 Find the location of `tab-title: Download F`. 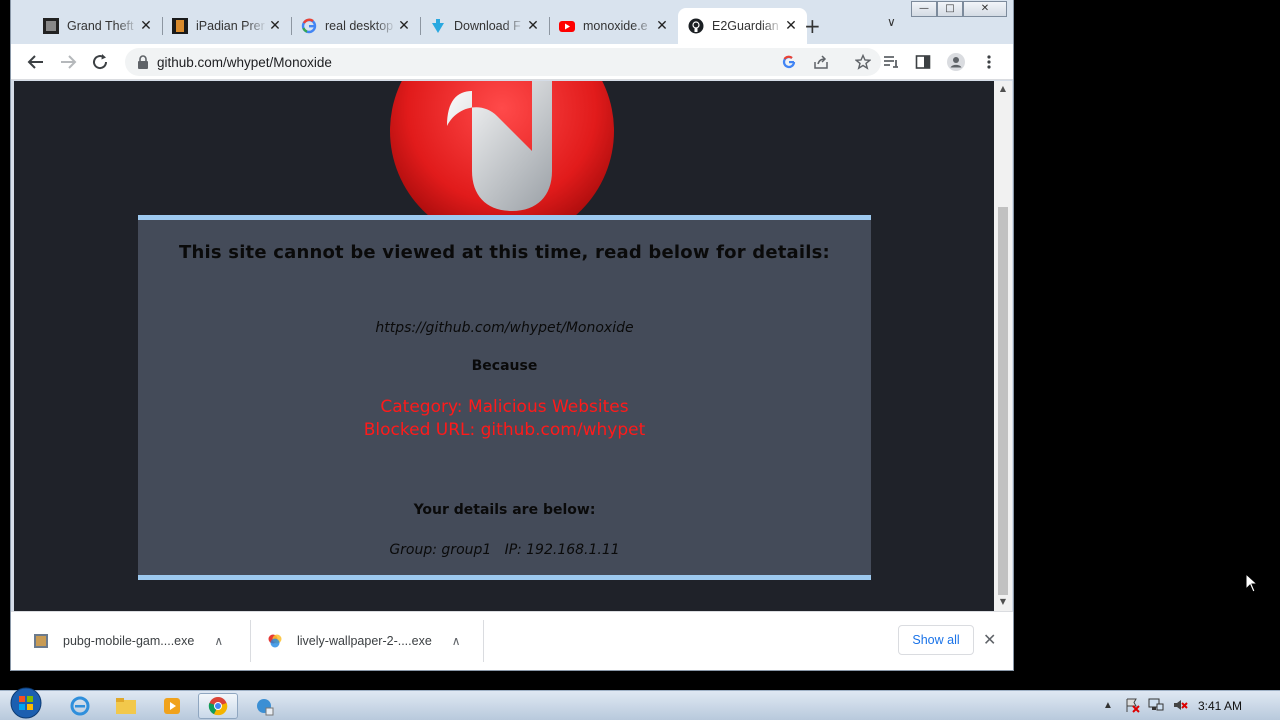

tab-title: Download F is located at coordinates (487, 26).